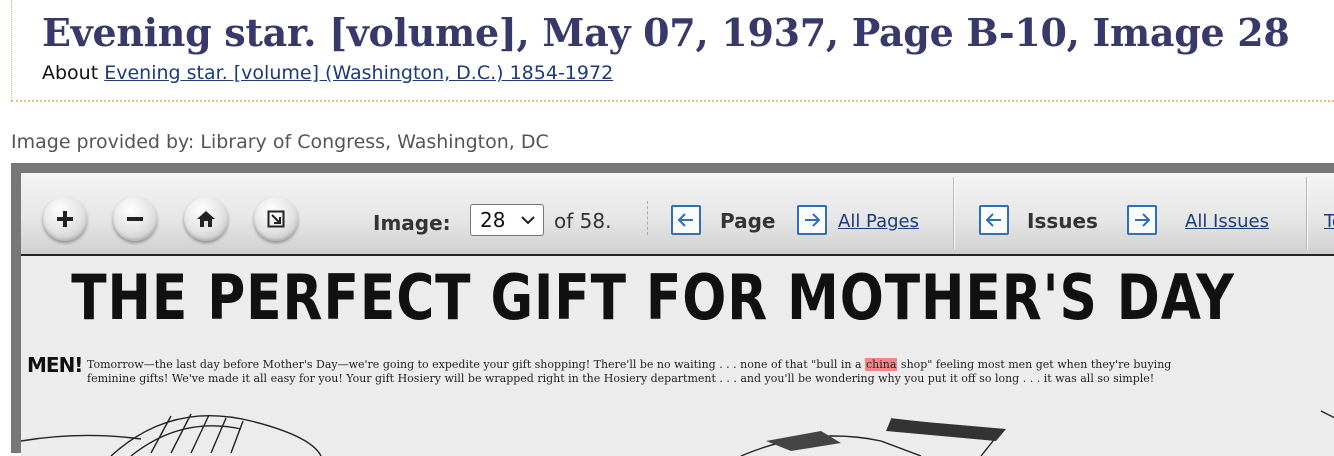 The height and width of the screenshot is (456, 1334). Describe the element at coordinates (881, 364) in the screenshot. I see `search-highlight: china` at that location.